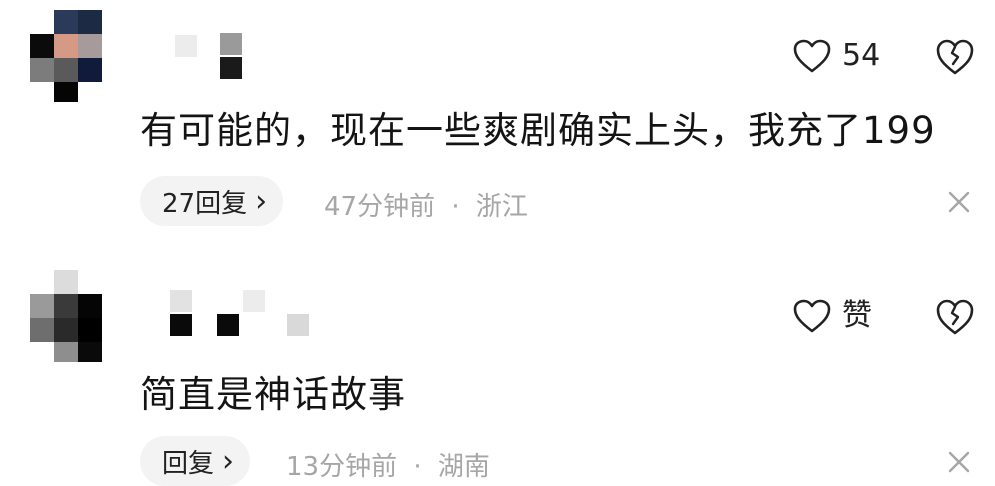 This screenshot has height=486, width=995. I want to click on reply-label: 回复, so click(188, 463).